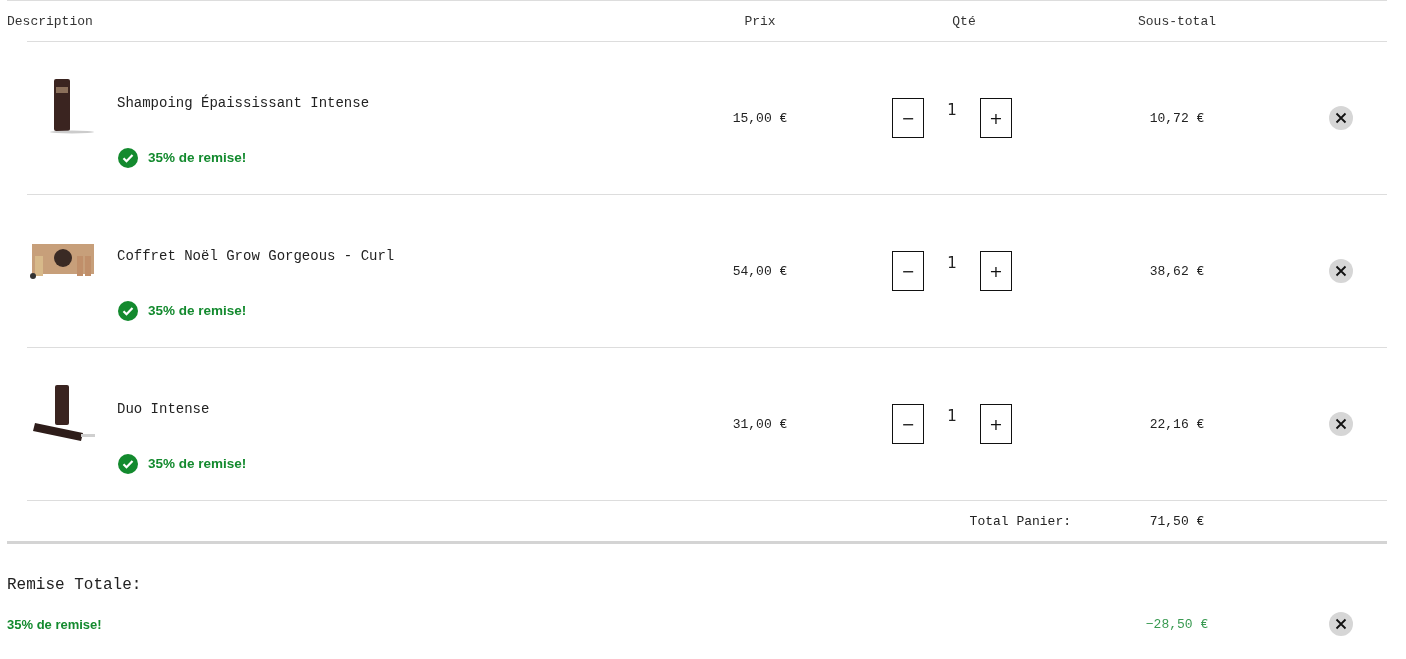 The height and width of the screenshot is (659, 1406). What do you see at coordinates (760, 21) in the screenshot?
I see `column-header: Prix` at bounding box center [760, 21].